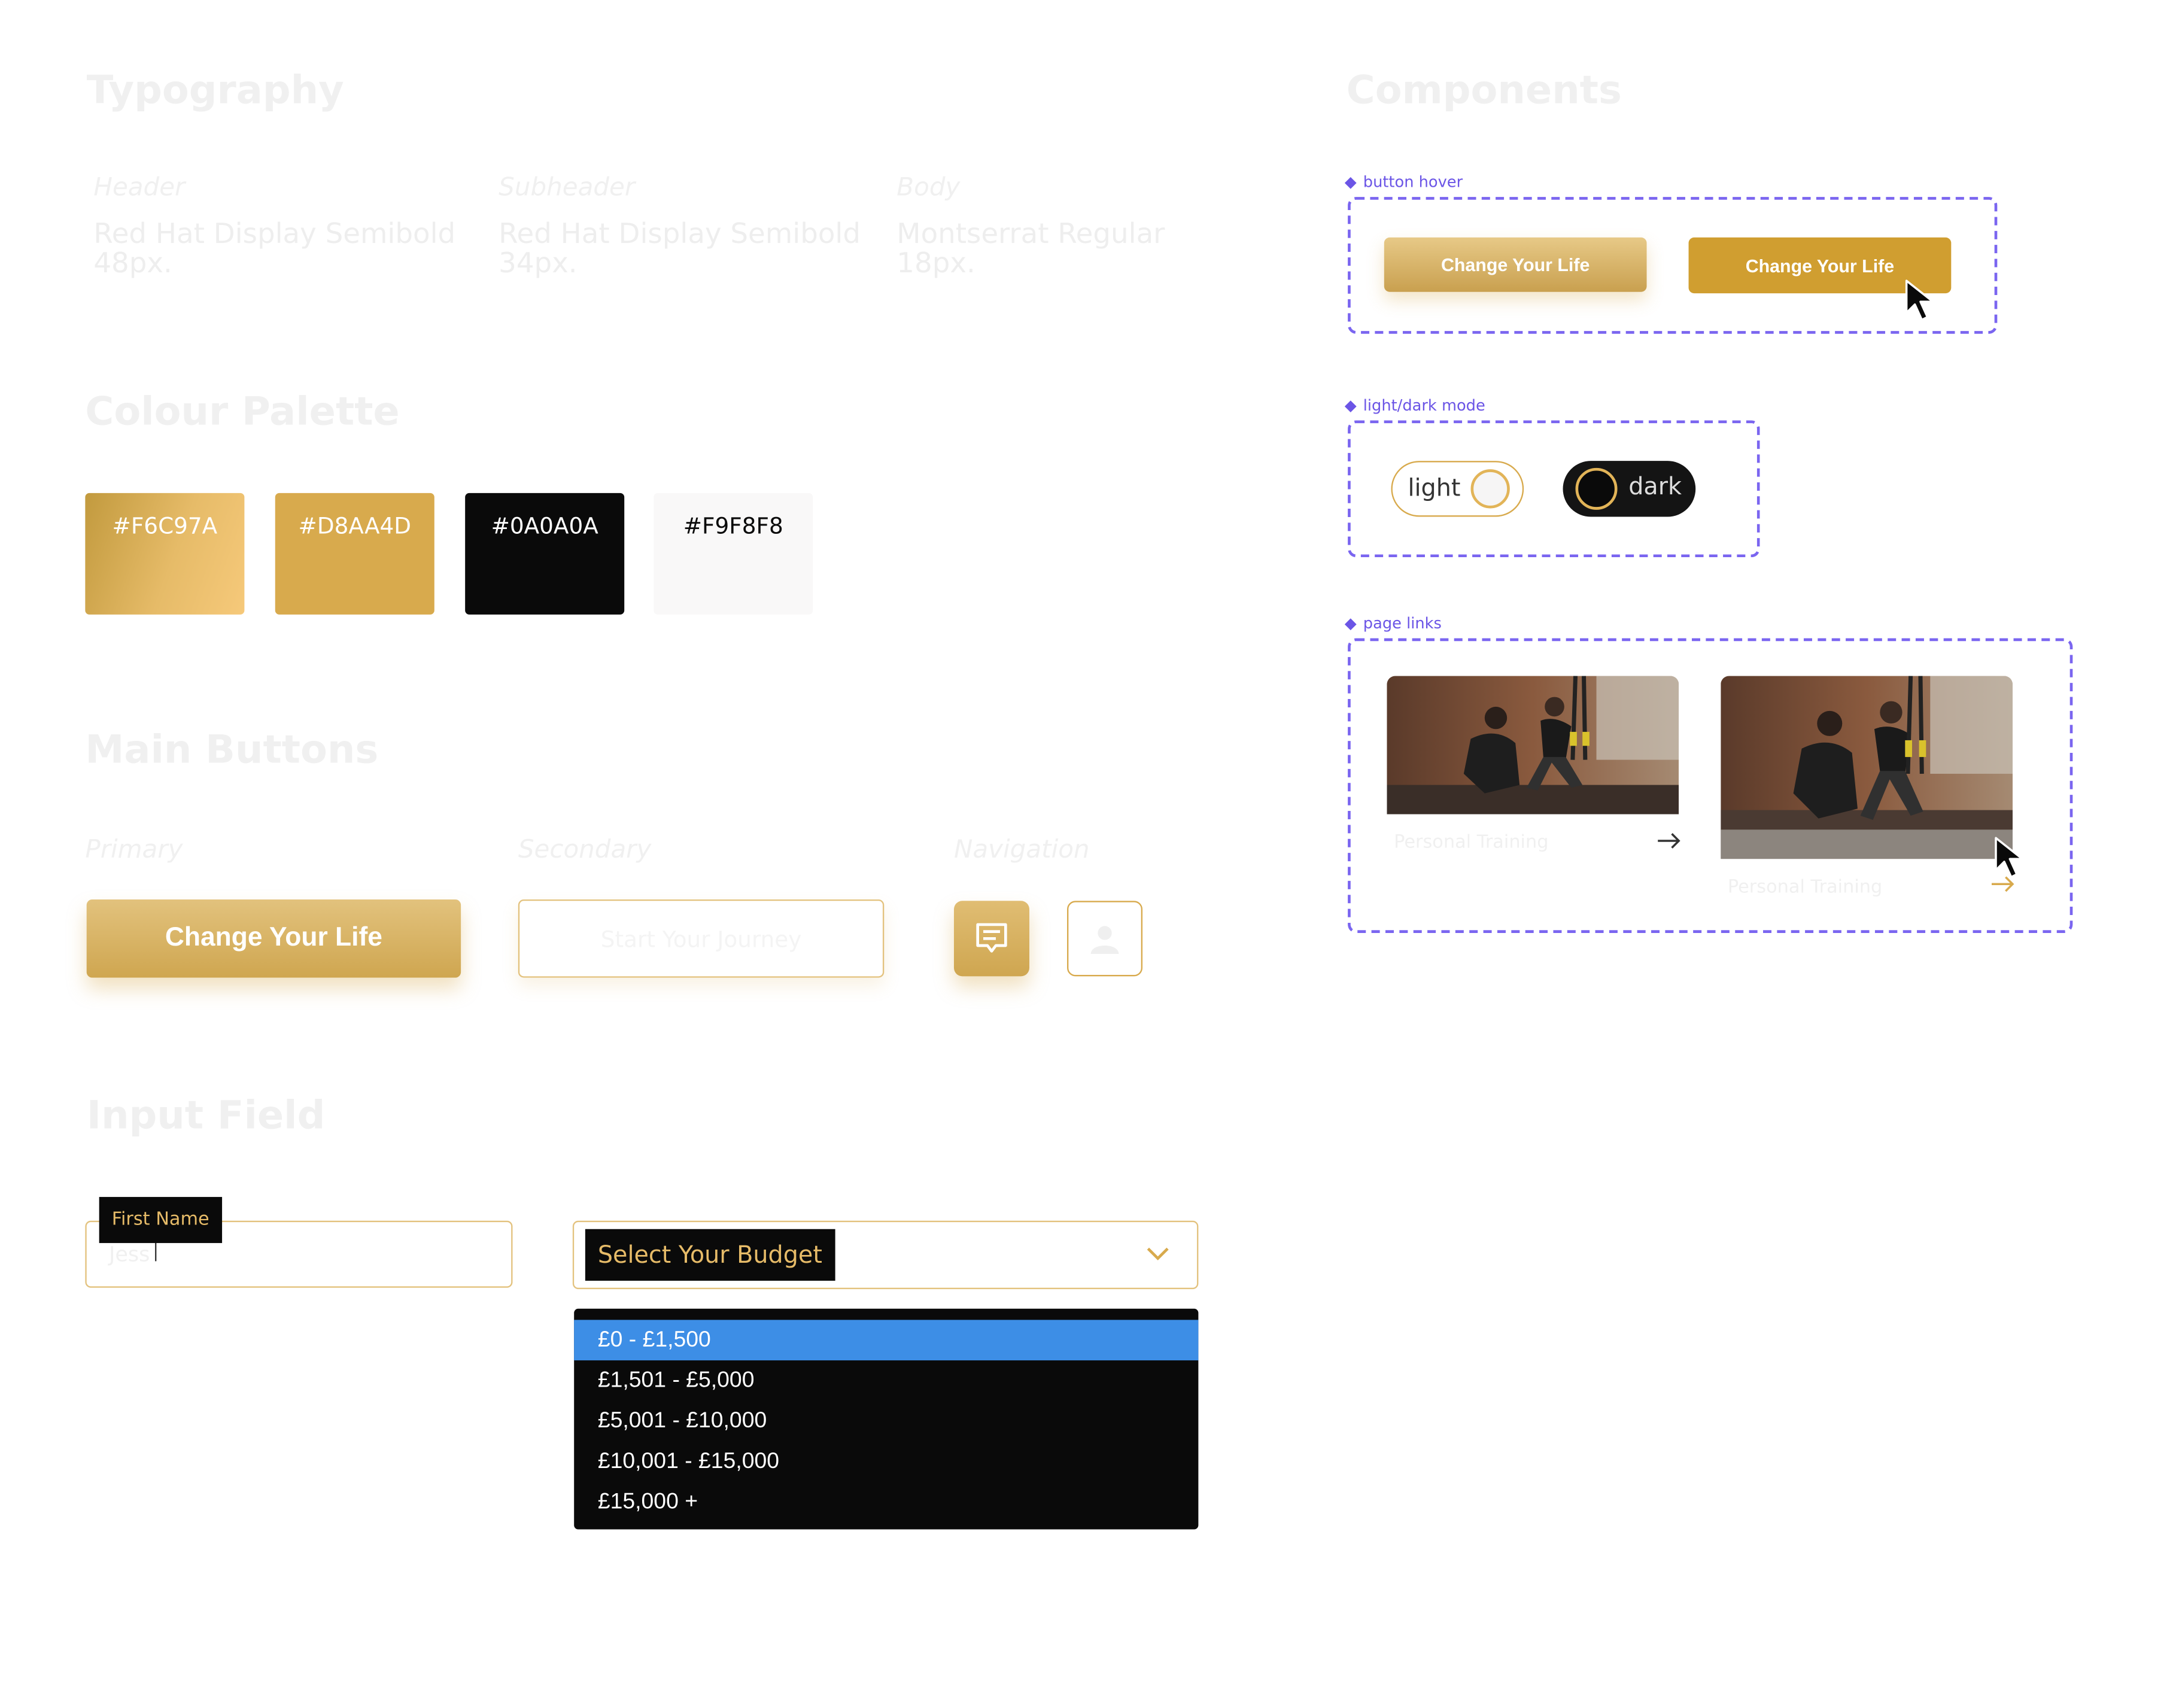 This screenshot has width=2176, height=1708. I want to click on mode-label-text: light/dark mode, so click(1424, 405).